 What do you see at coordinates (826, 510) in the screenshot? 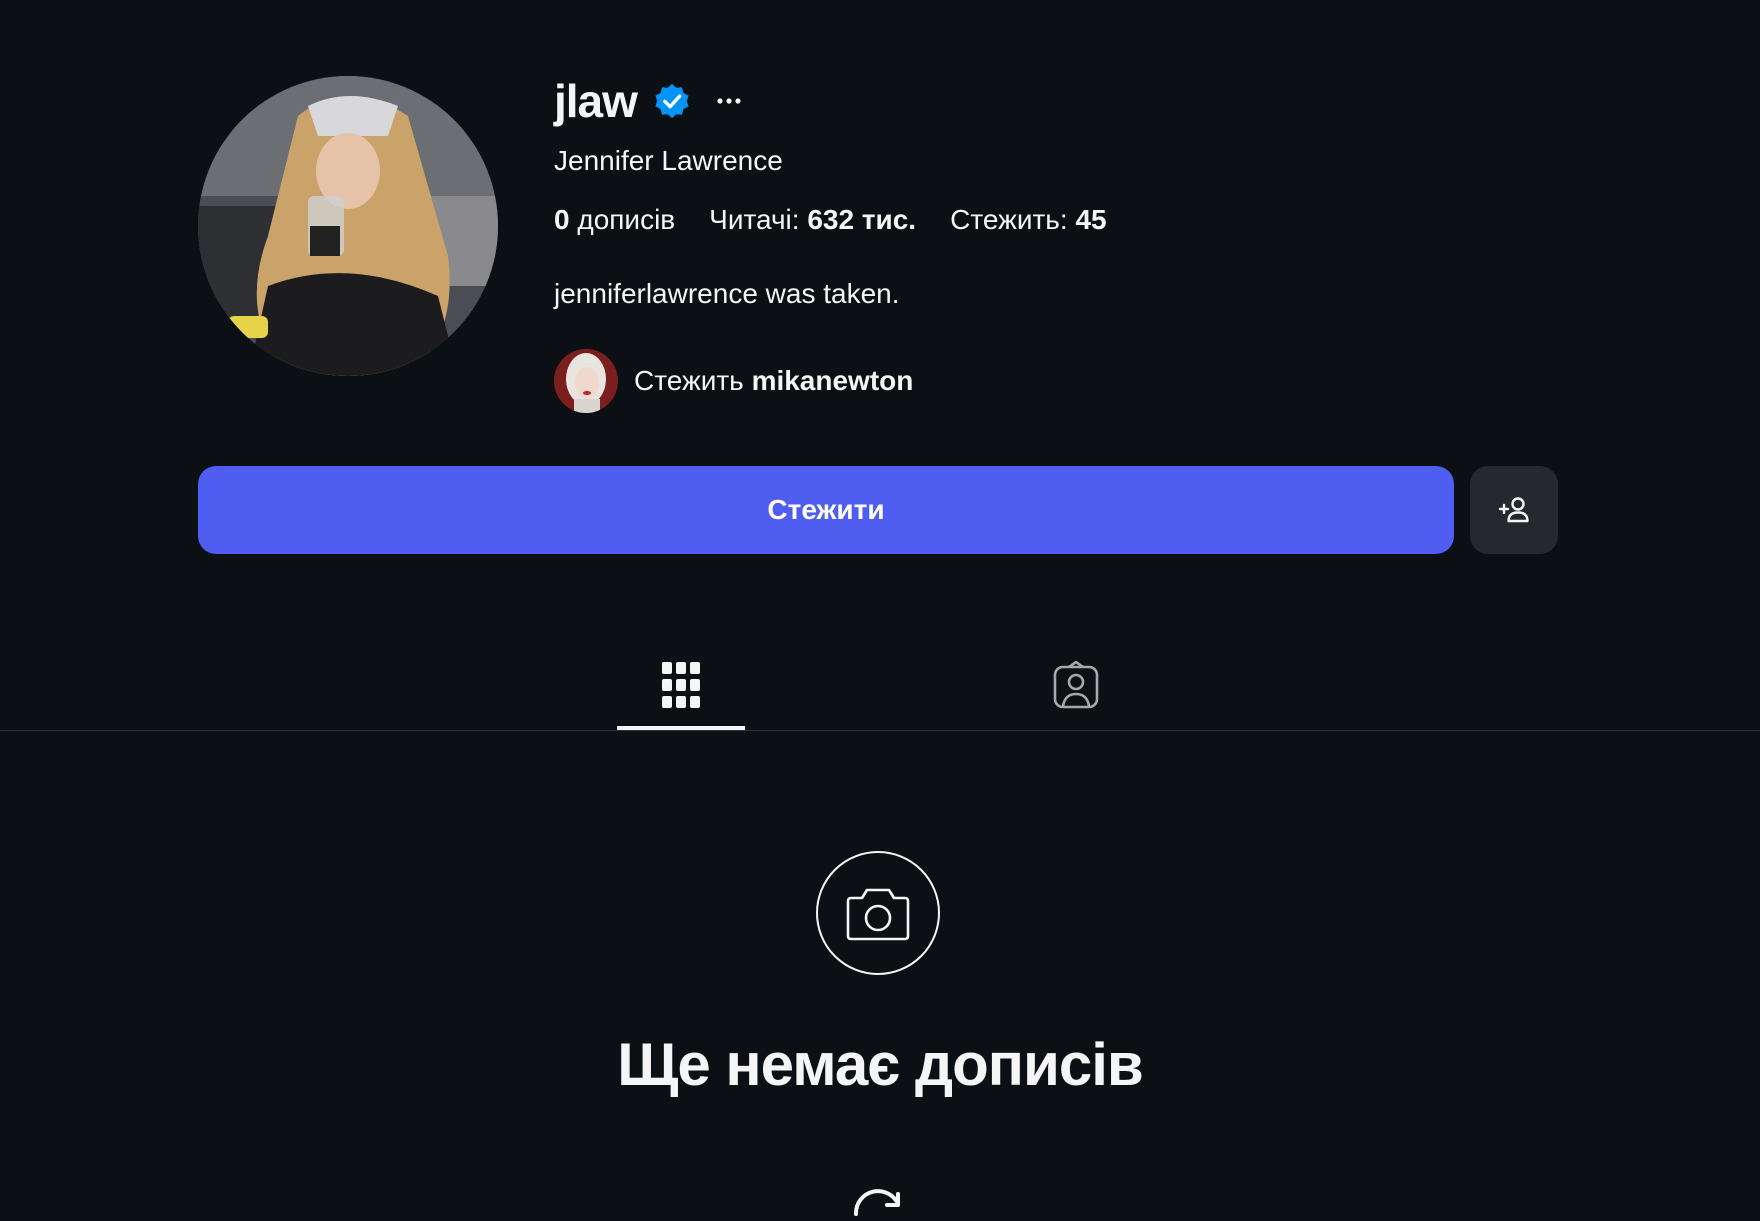
I see `follow-button: Стежити` at bounding box center [826, 510].